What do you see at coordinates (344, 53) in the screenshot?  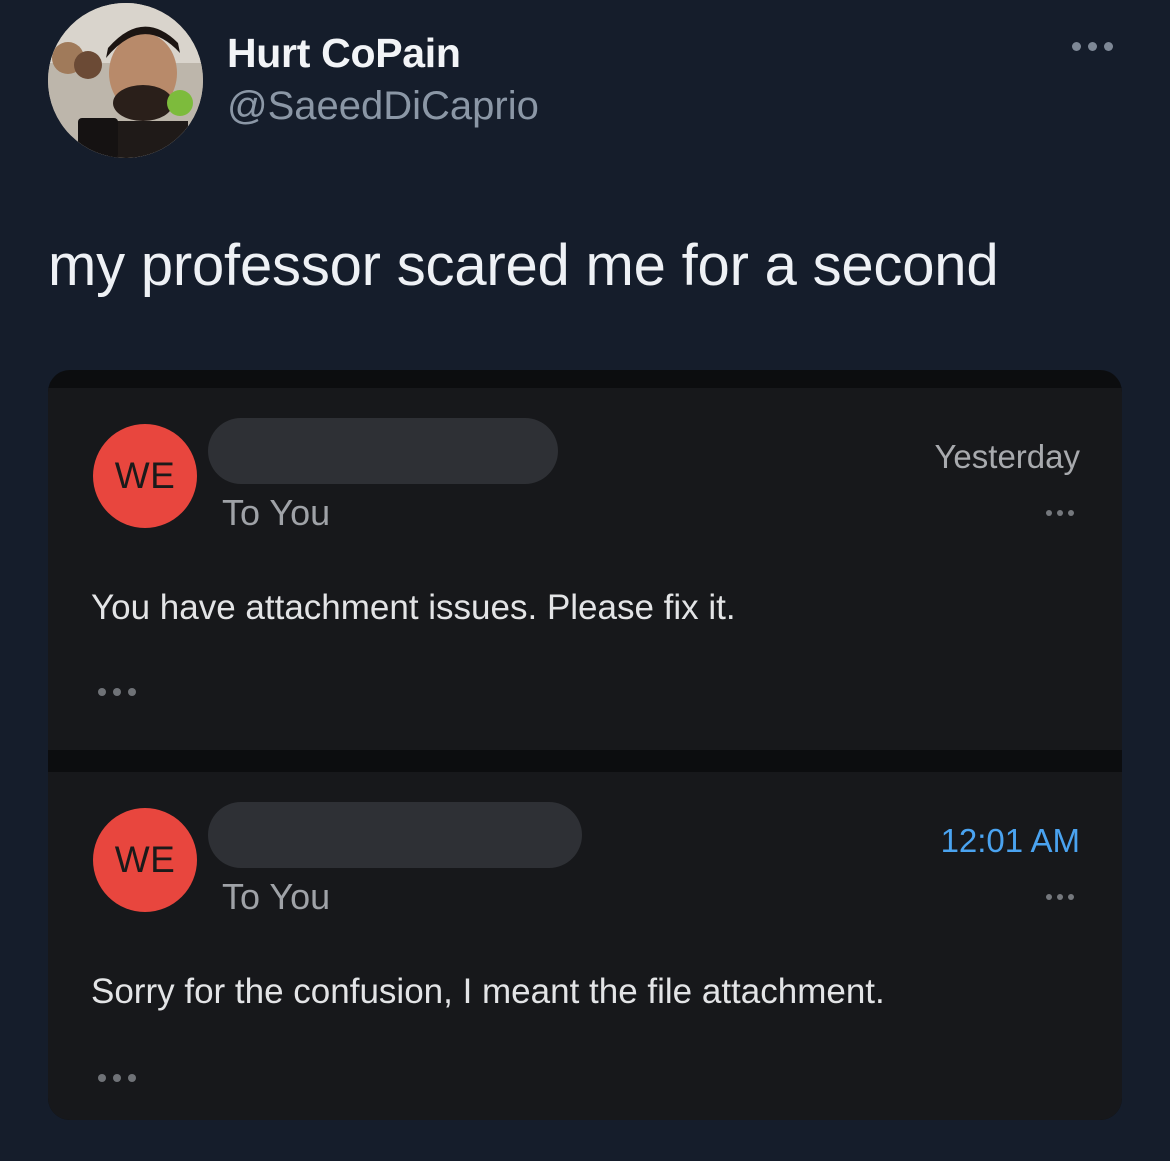 I see `display-name: Hurt CoPain` at bounding box center [344, 53].